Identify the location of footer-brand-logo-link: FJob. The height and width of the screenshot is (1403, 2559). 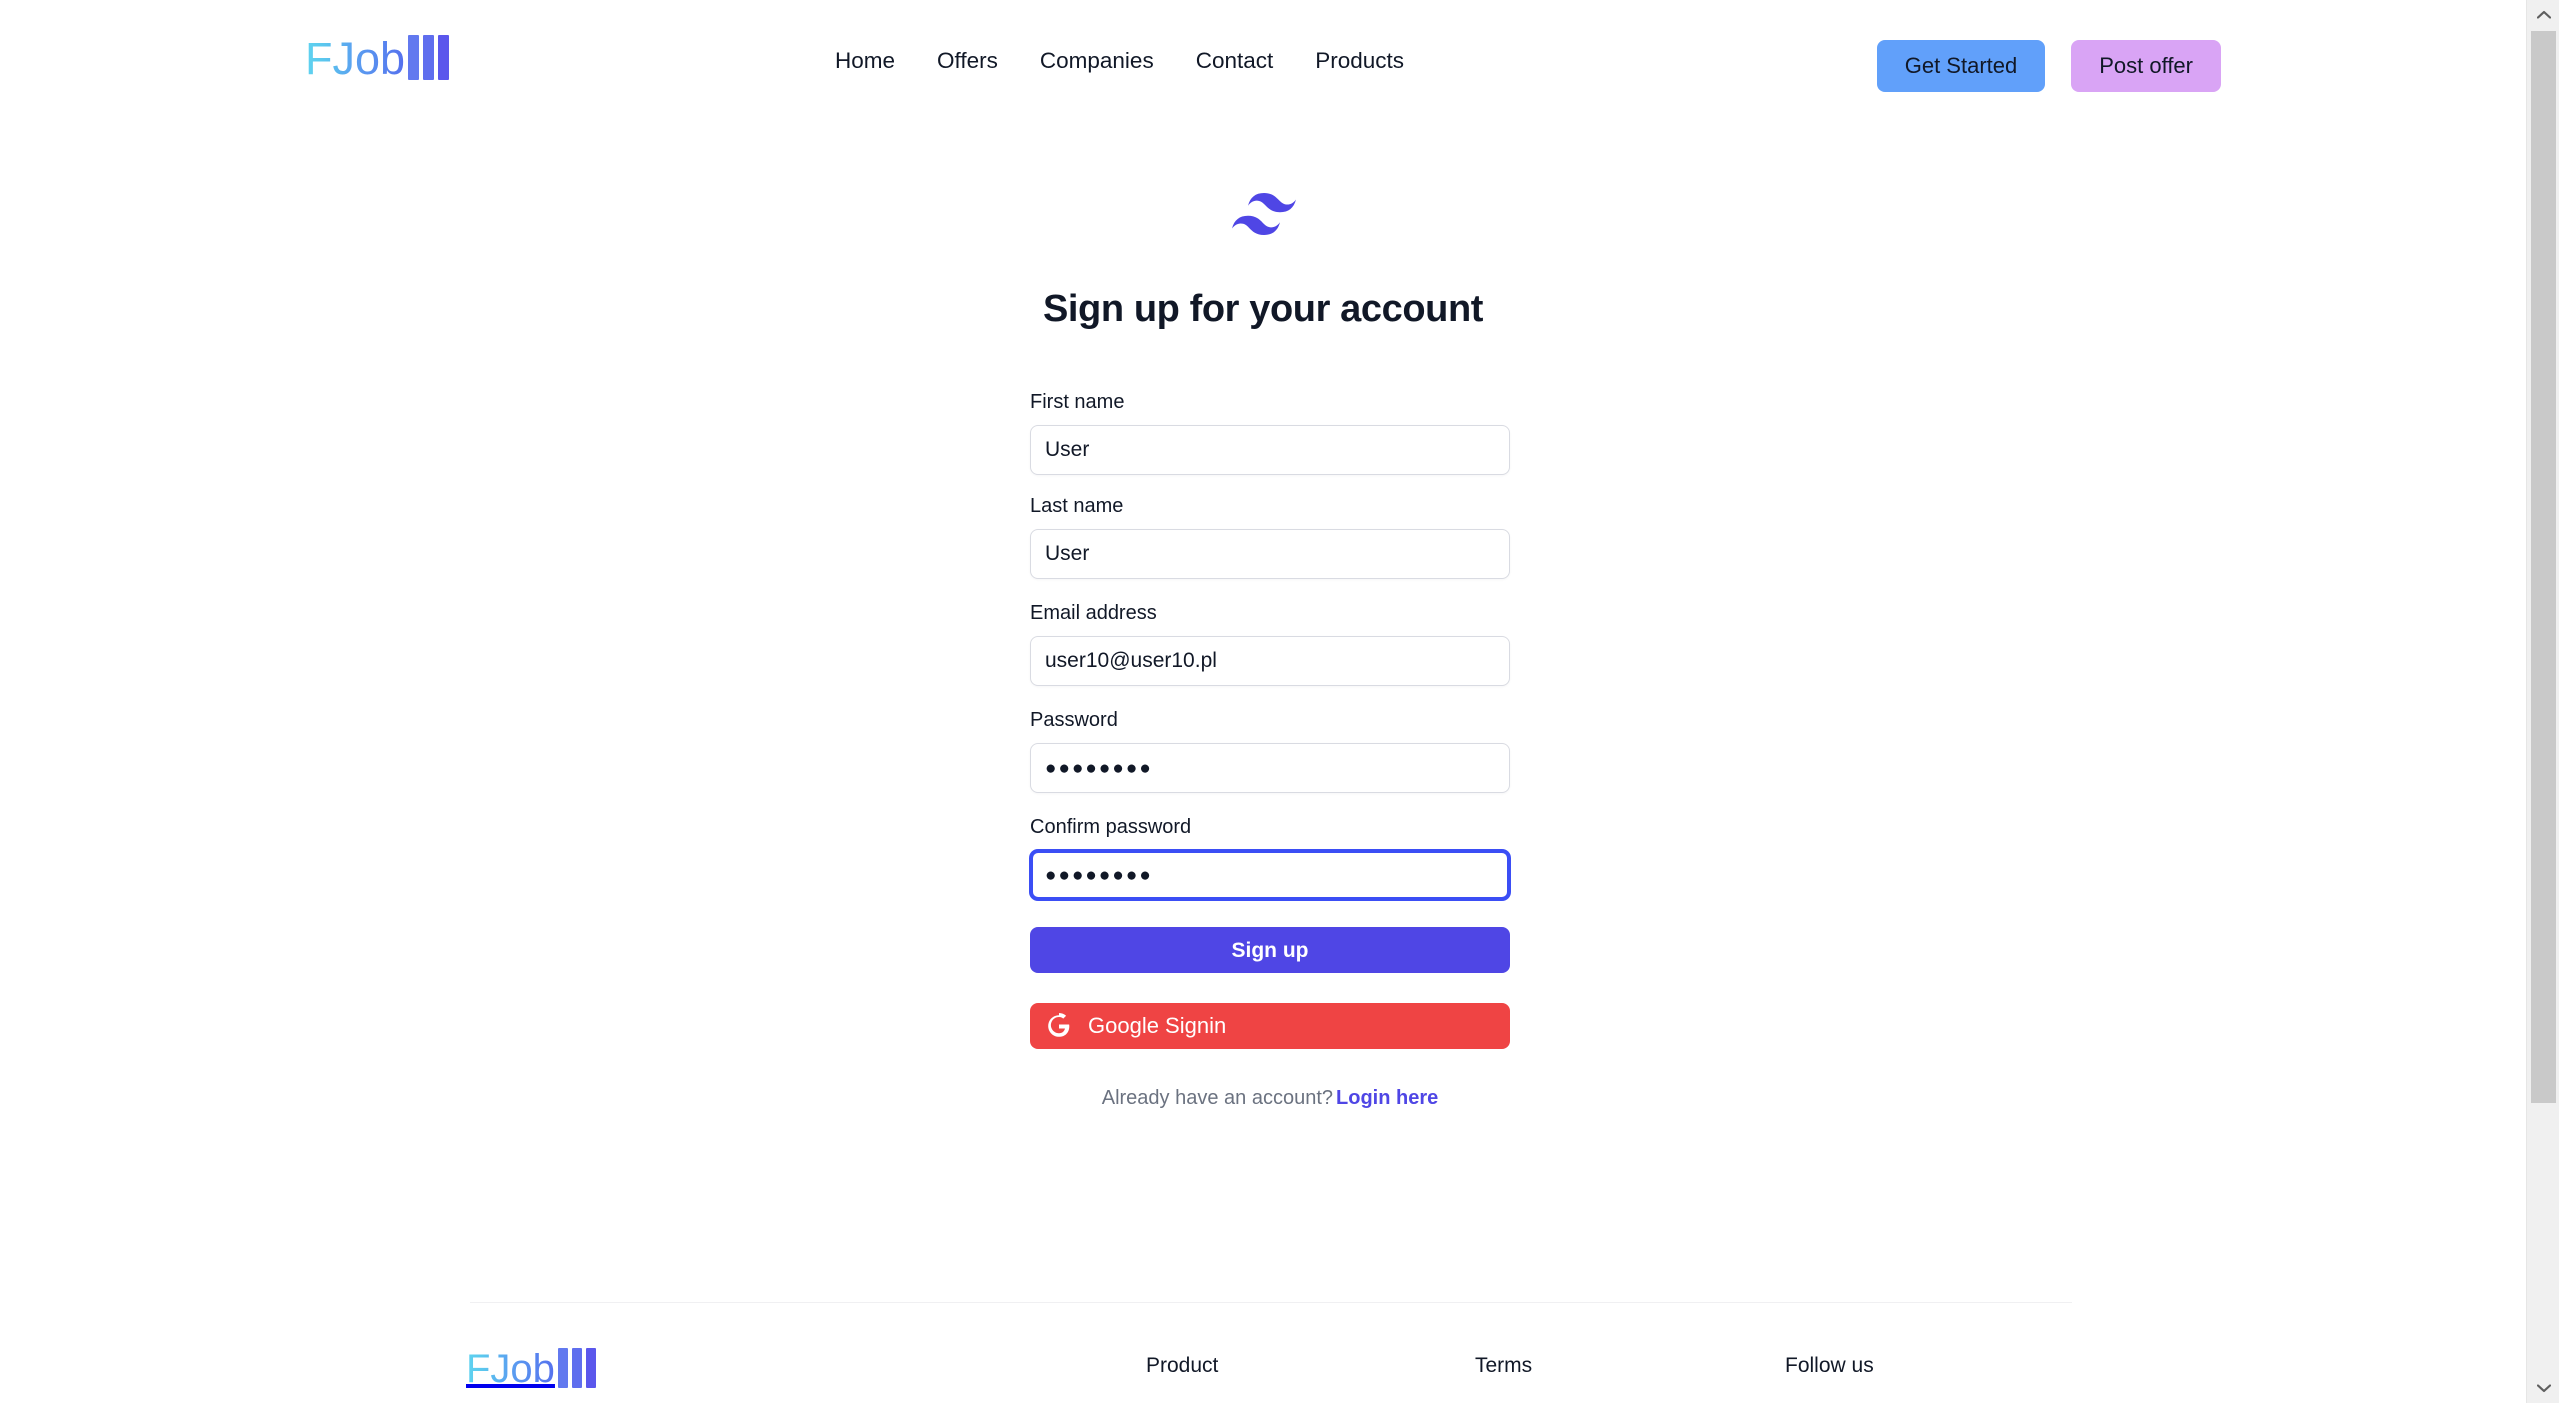
(531, 1369).